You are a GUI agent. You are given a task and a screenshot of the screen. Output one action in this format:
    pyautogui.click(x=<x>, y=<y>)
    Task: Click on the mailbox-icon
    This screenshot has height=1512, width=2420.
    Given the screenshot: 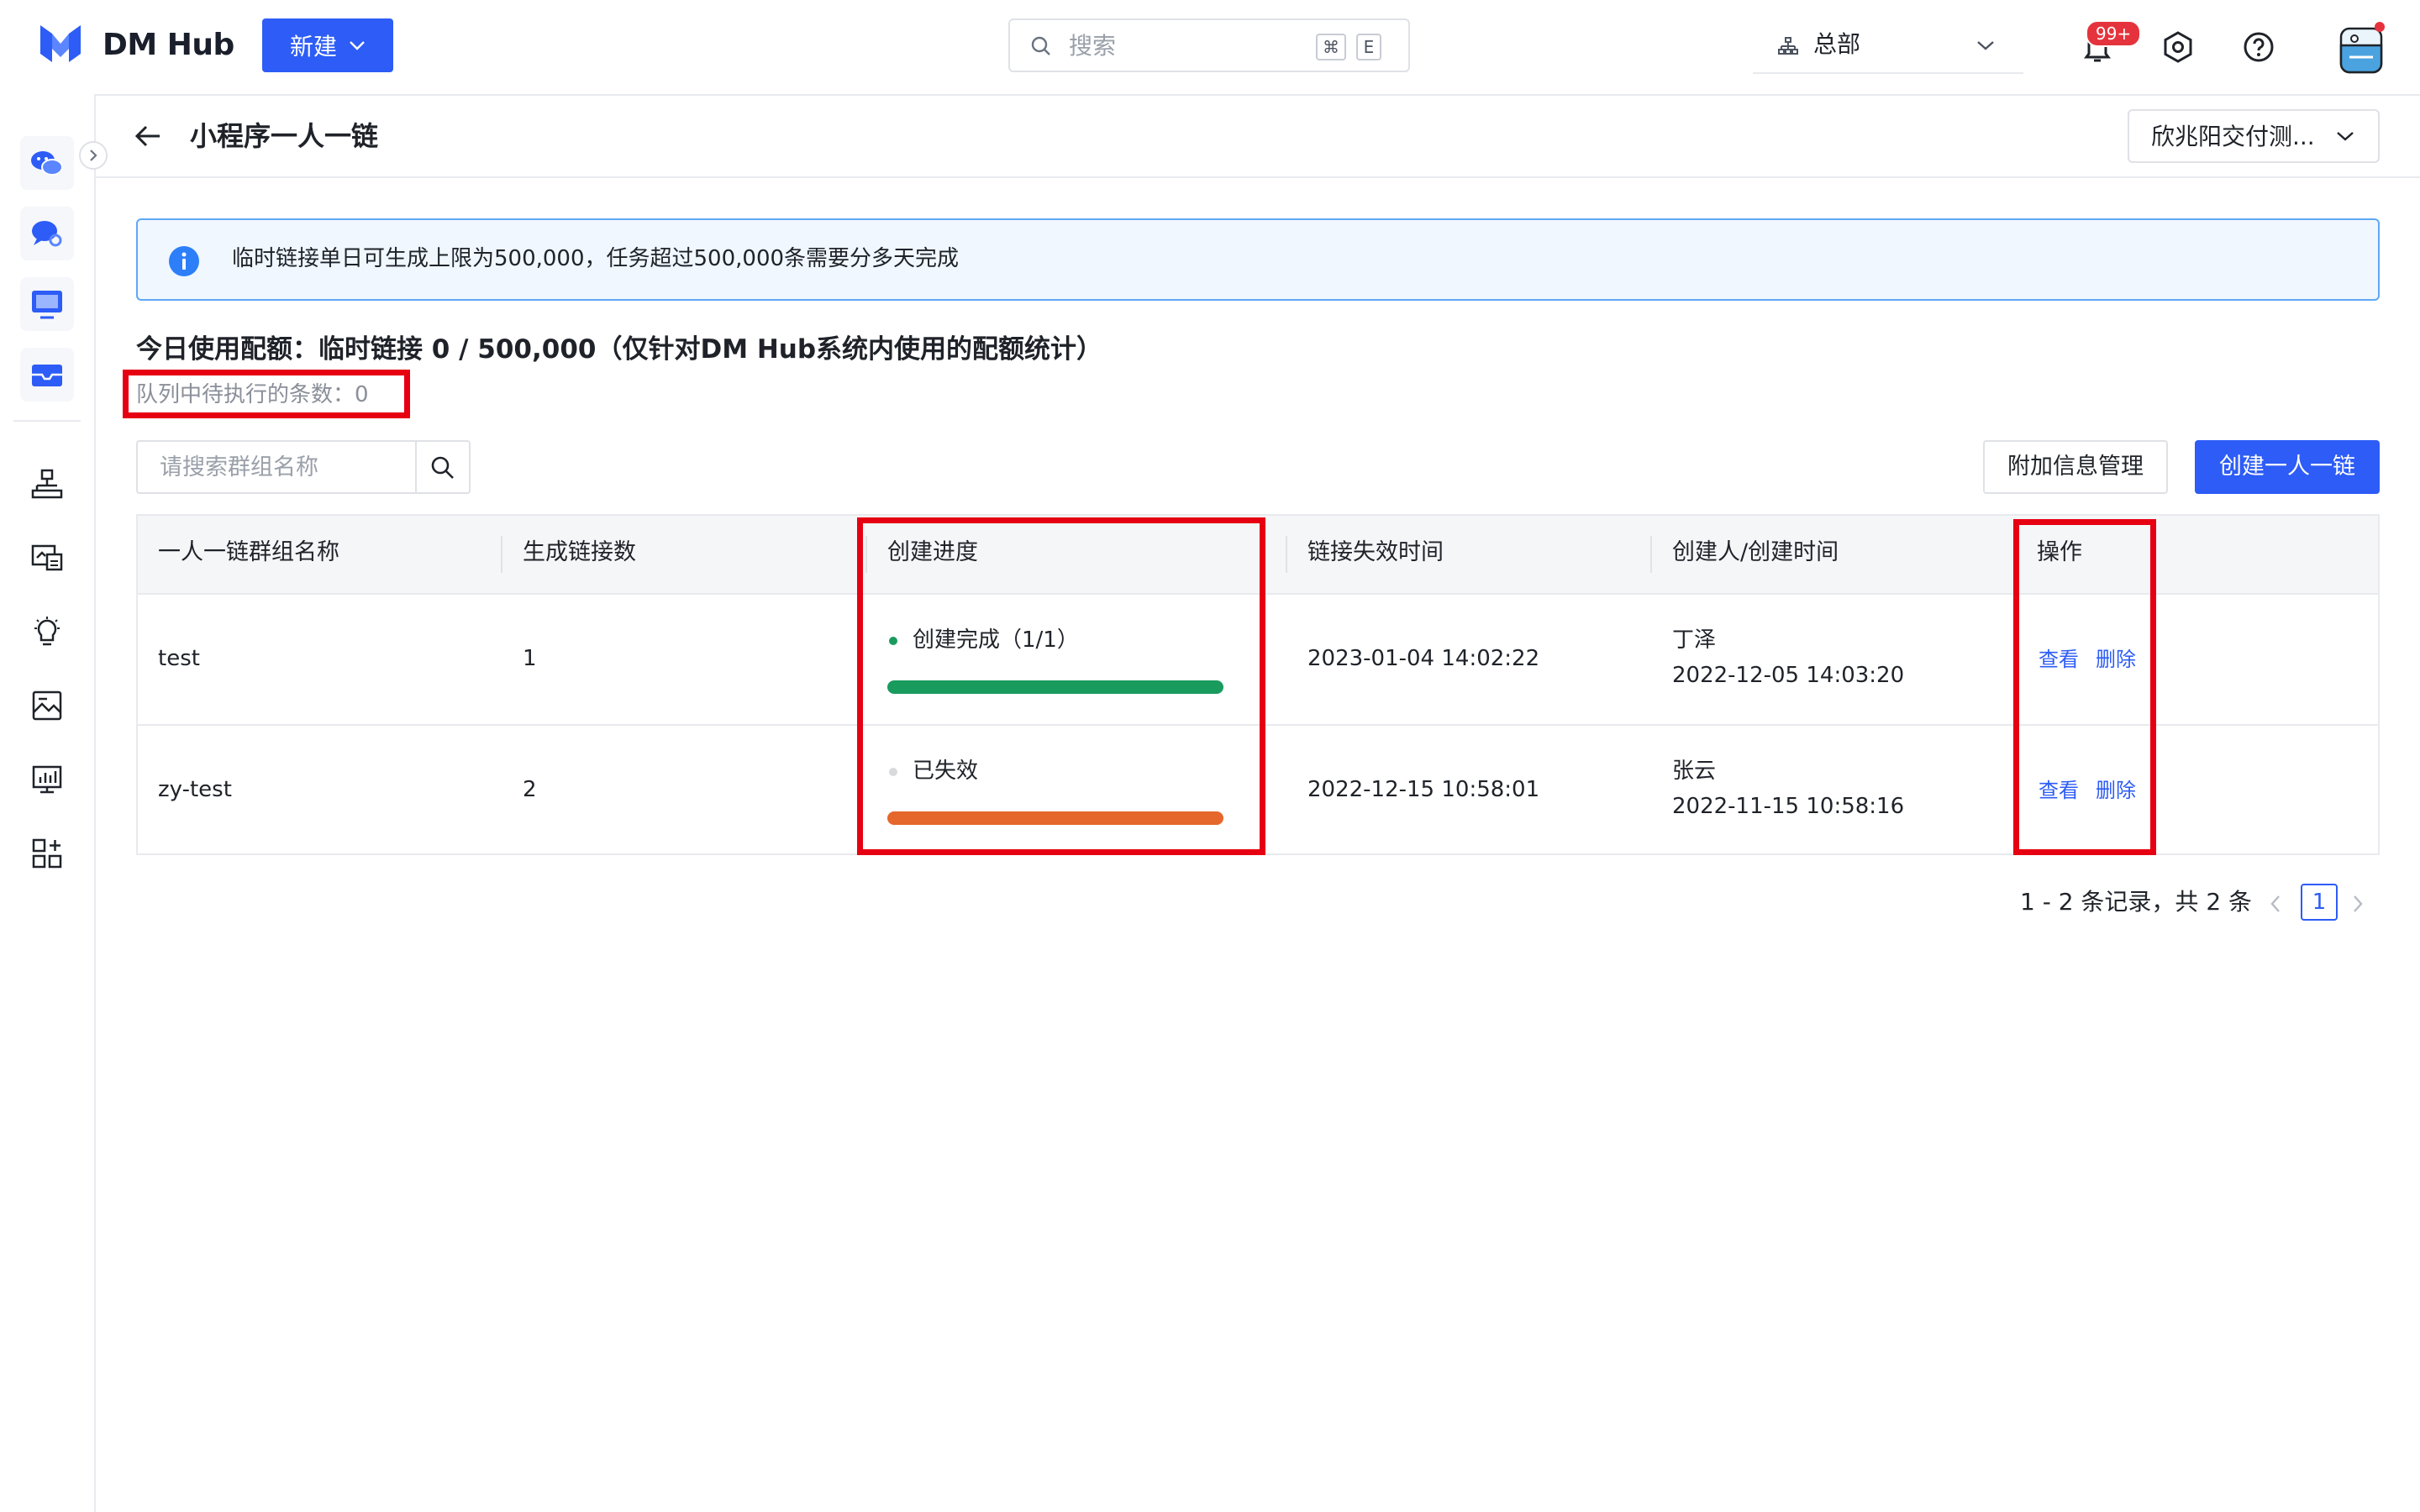 What is the action you would take?
    pyautogui.click(x=47, y=375)
    